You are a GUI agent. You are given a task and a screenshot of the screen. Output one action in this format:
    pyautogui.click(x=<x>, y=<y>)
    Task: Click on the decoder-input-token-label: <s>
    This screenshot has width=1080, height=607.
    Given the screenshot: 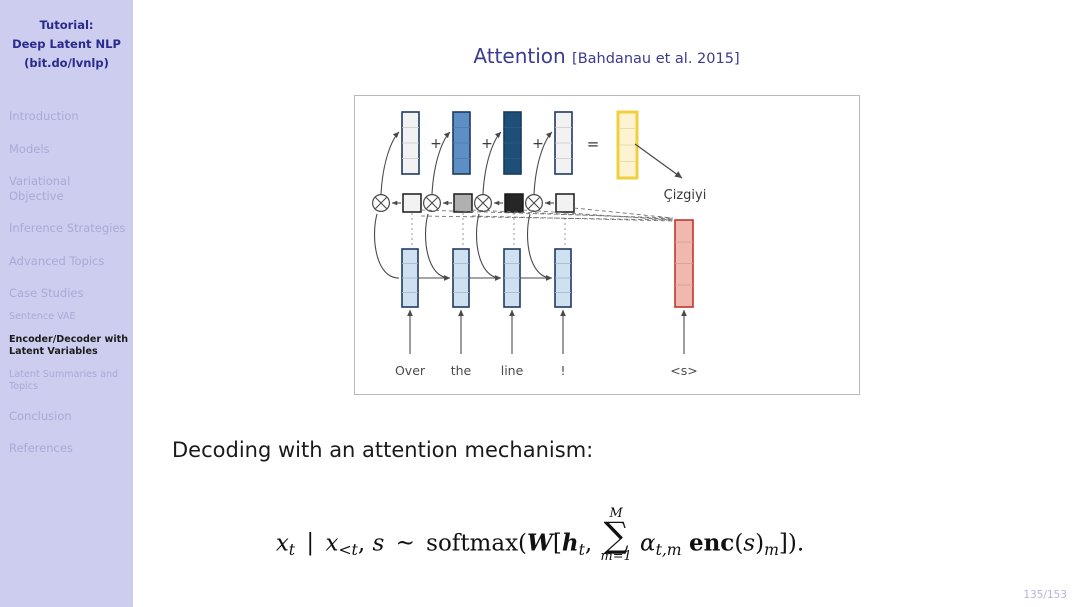 What is the action you would take?
    pyautogui.click(x=683, y=370)
    